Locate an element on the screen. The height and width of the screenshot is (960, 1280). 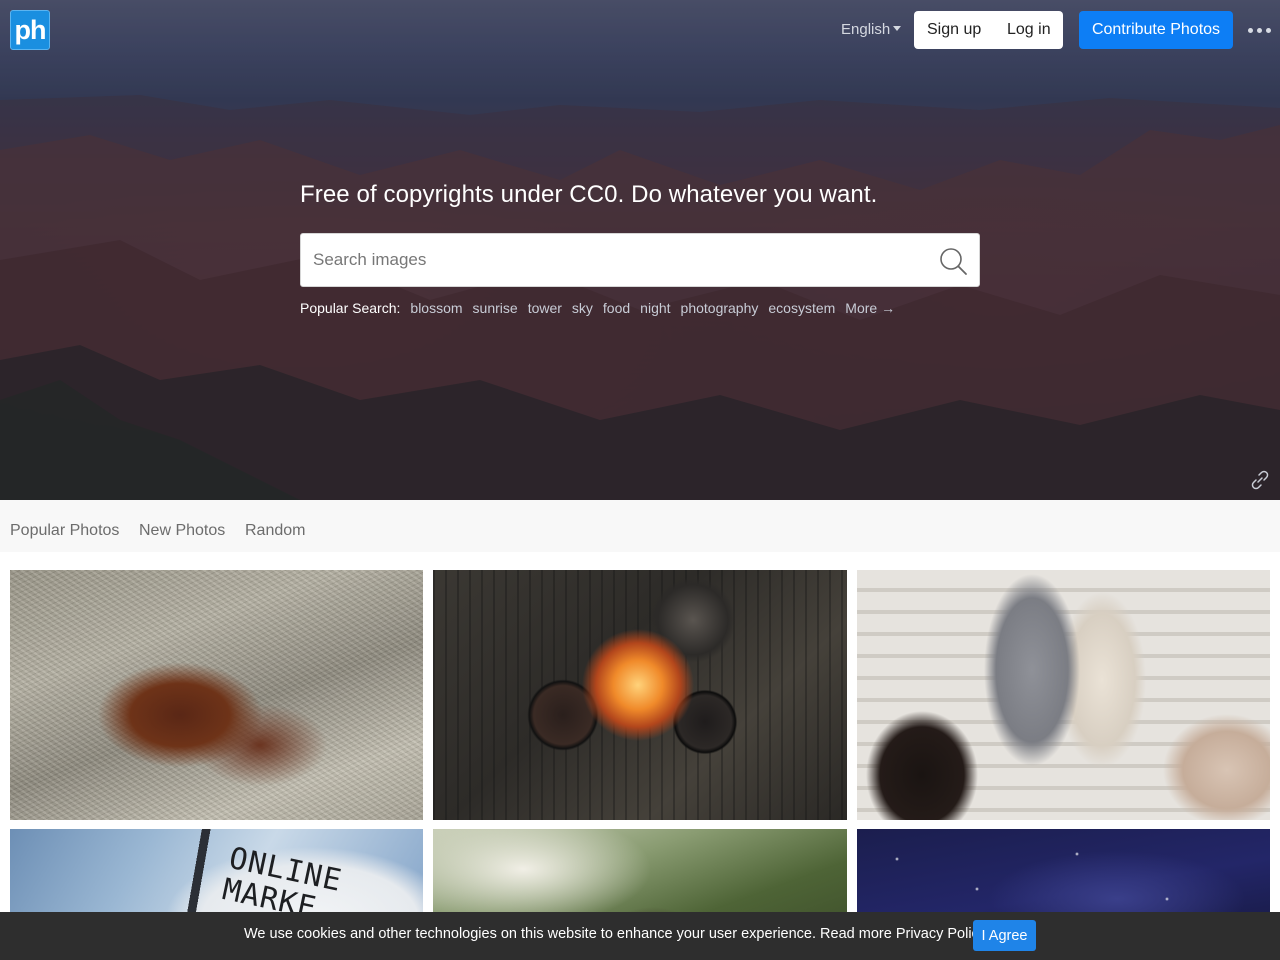
more-tags-link: More → is located at coordinates (870, 308).